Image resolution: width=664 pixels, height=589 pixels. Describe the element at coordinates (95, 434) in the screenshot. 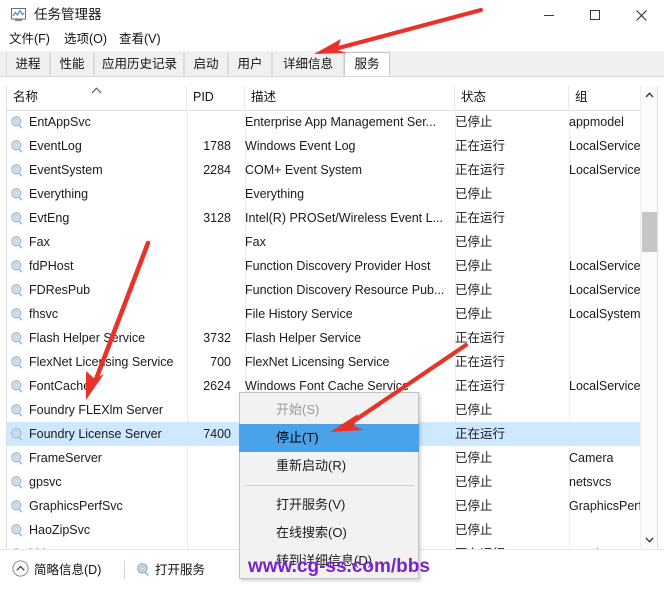

I see `cell-name: Foundry License Server` at that location.